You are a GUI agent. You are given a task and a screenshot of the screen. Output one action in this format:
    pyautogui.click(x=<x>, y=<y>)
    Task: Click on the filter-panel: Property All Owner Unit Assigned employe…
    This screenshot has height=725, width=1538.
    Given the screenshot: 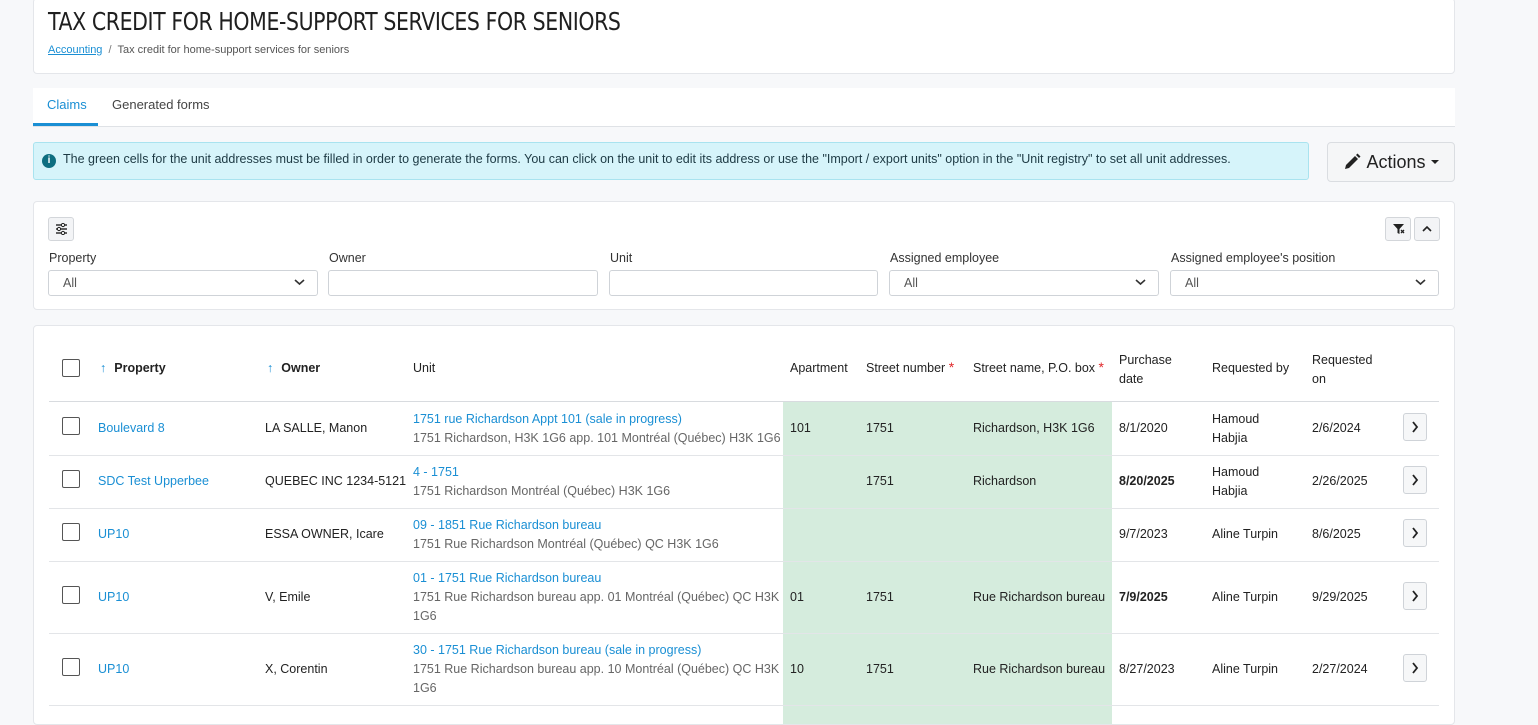 What is the action you would take?
    pyautogui.click(x=744, y=255)
    